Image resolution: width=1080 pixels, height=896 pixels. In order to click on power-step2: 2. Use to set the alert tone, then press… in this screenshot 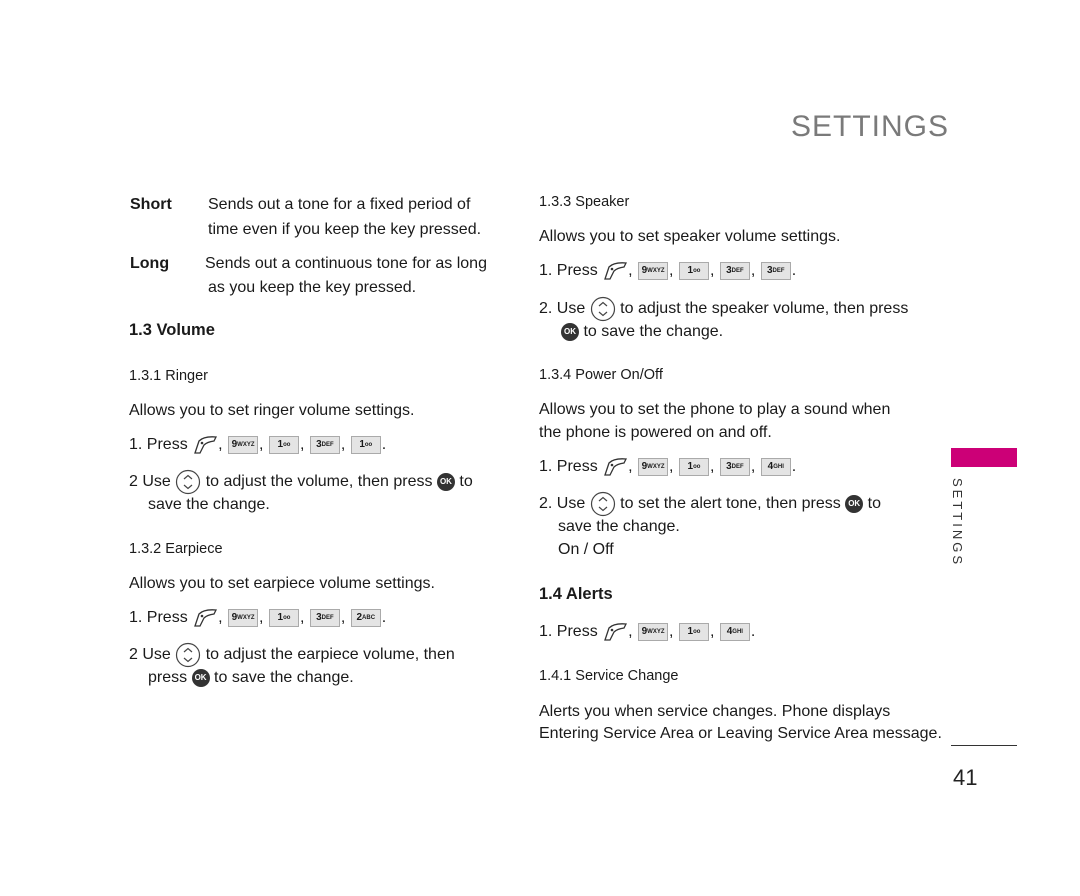, I will do `click(710, 504)`.